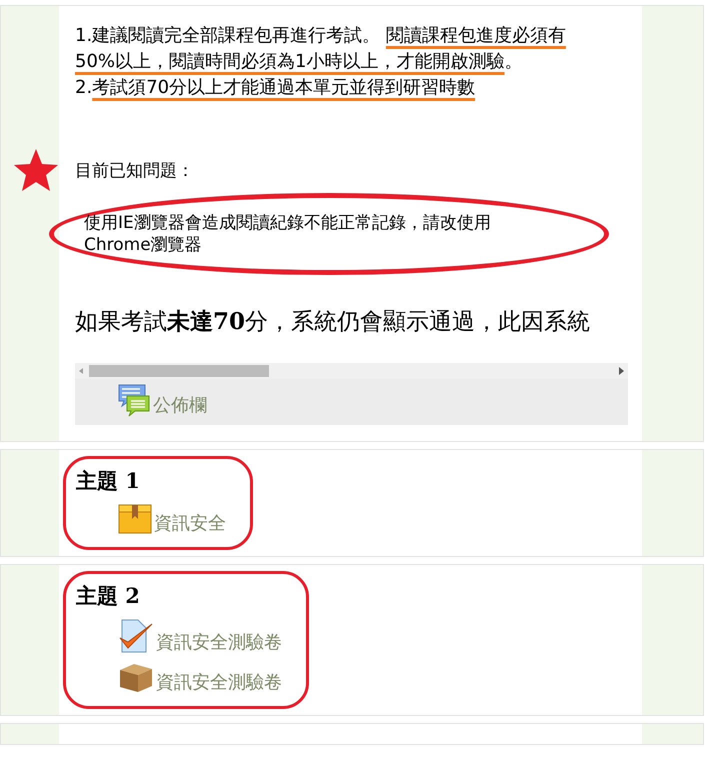  What do you see at coordinates (136, 636) in the screenshot?
I see `checked-document-icon` at bounding box center [136, 636].